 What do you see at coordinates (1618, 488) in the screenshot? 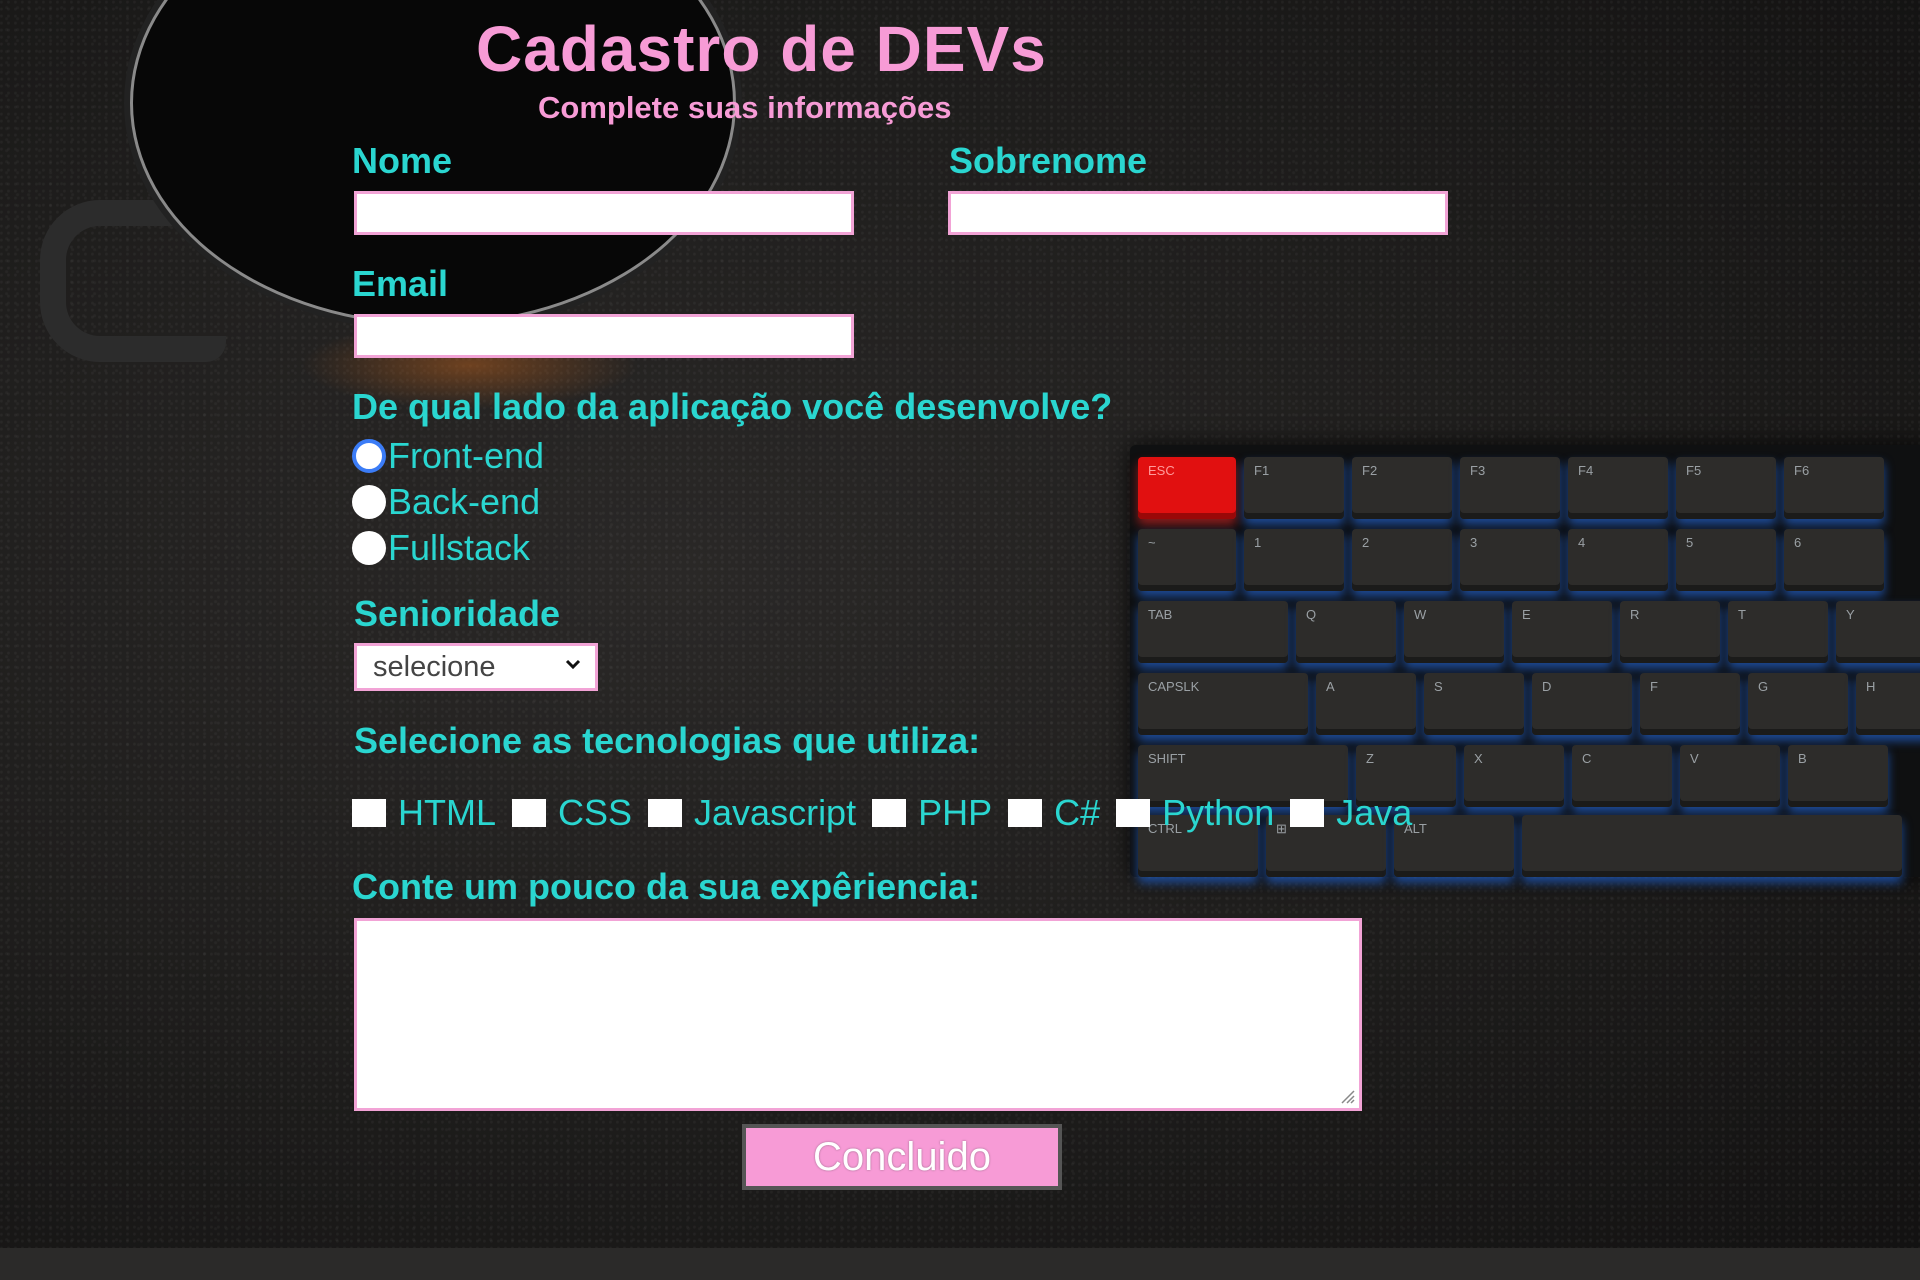
I see `keycap: F4` at bounding box center [1618, 488].